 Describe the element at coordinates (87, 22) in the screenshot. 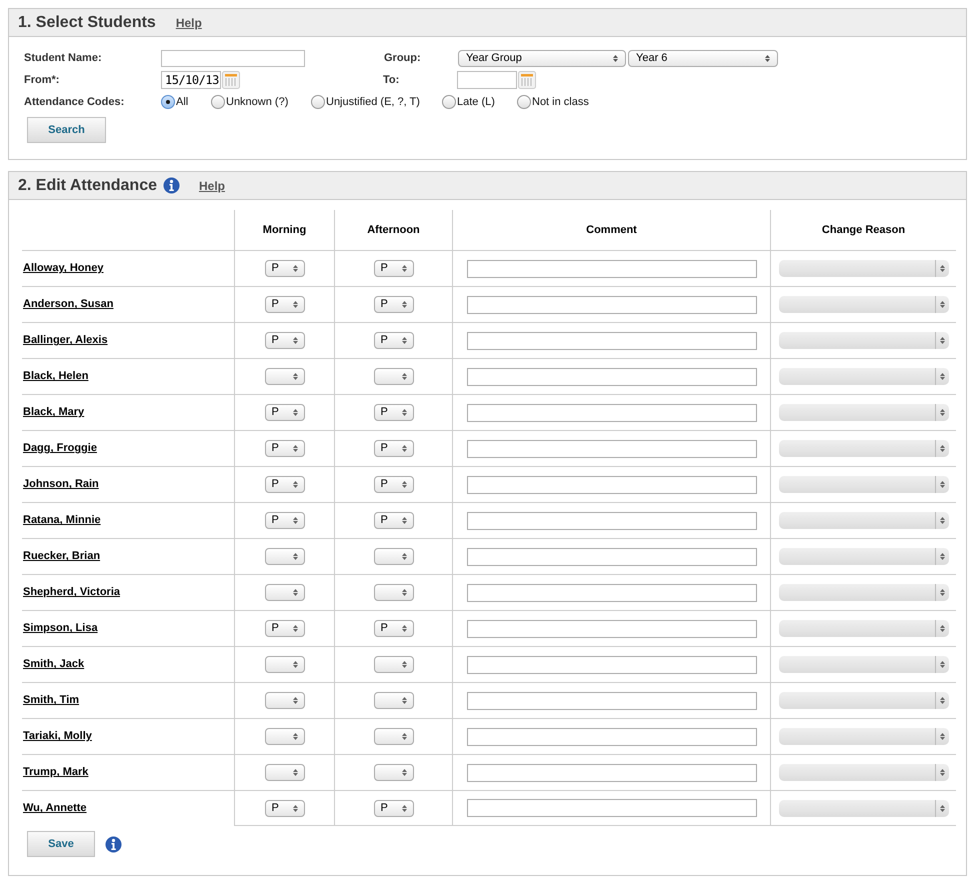

I see `section-title: 1. Select Students` at that location.